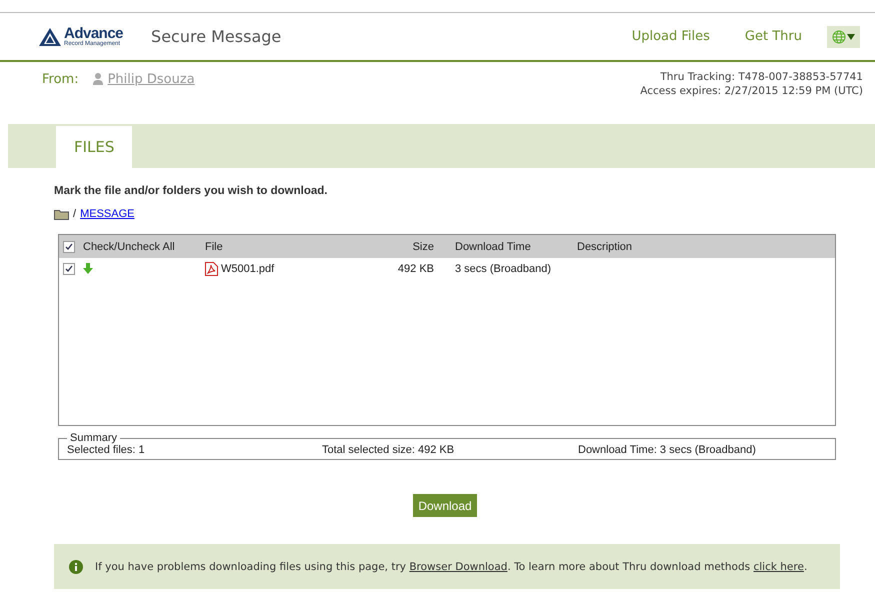 Image resolution: width=875 pixels, height=597 pixels. What do you see at coordinates (416, 268) in the screenshot?
I see `file-size: 492 KB` at bounding box center [416, 268].